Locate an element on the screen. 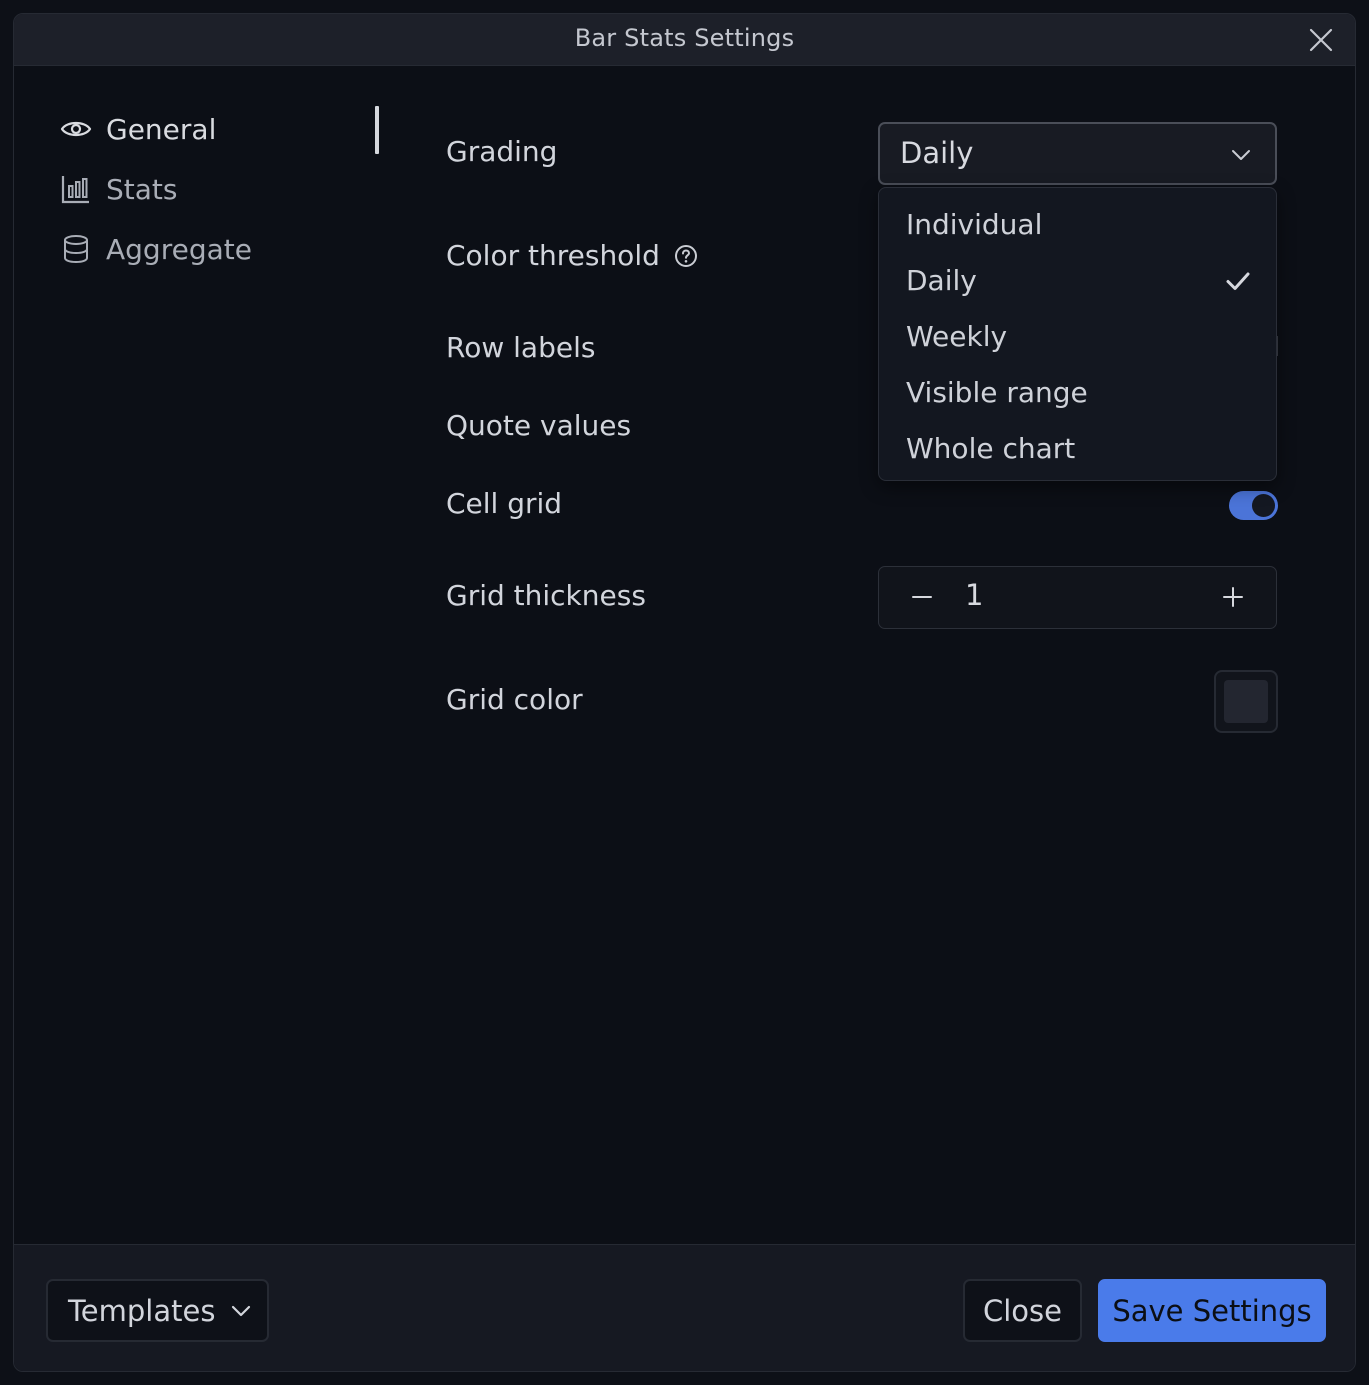  plus-icon is located at coordinates (1233, 597).